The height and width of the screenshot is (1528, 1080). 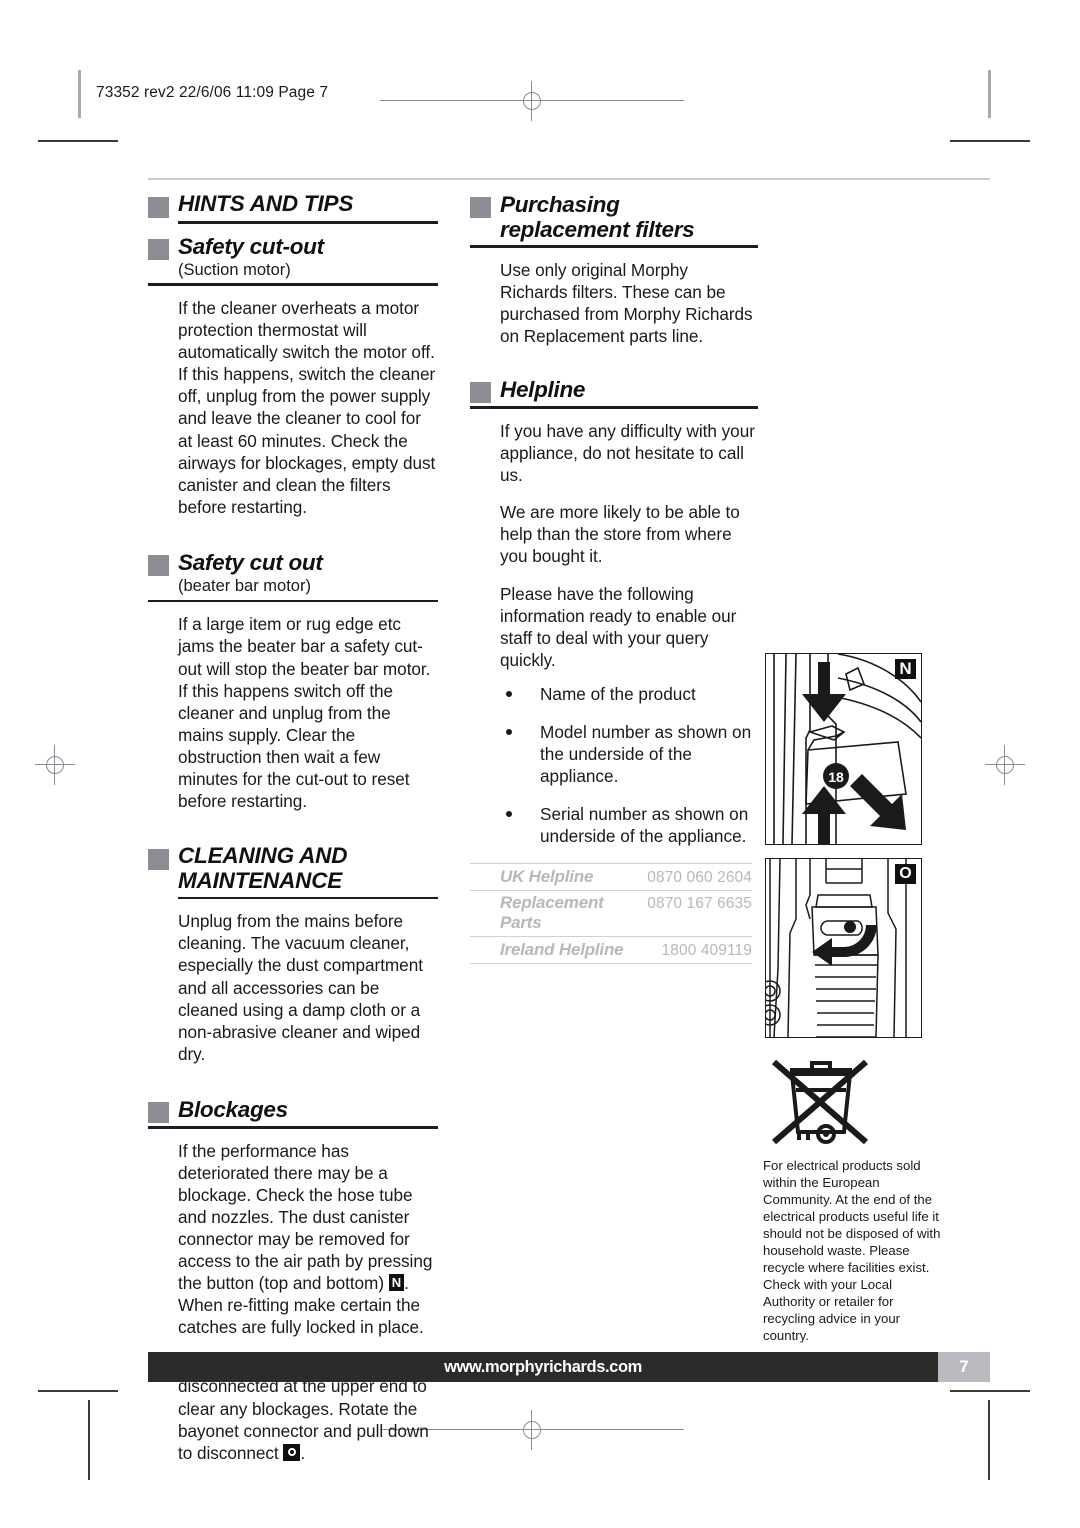 I want to click on figure-ref-o-icon, so click(x=292, y=1452).